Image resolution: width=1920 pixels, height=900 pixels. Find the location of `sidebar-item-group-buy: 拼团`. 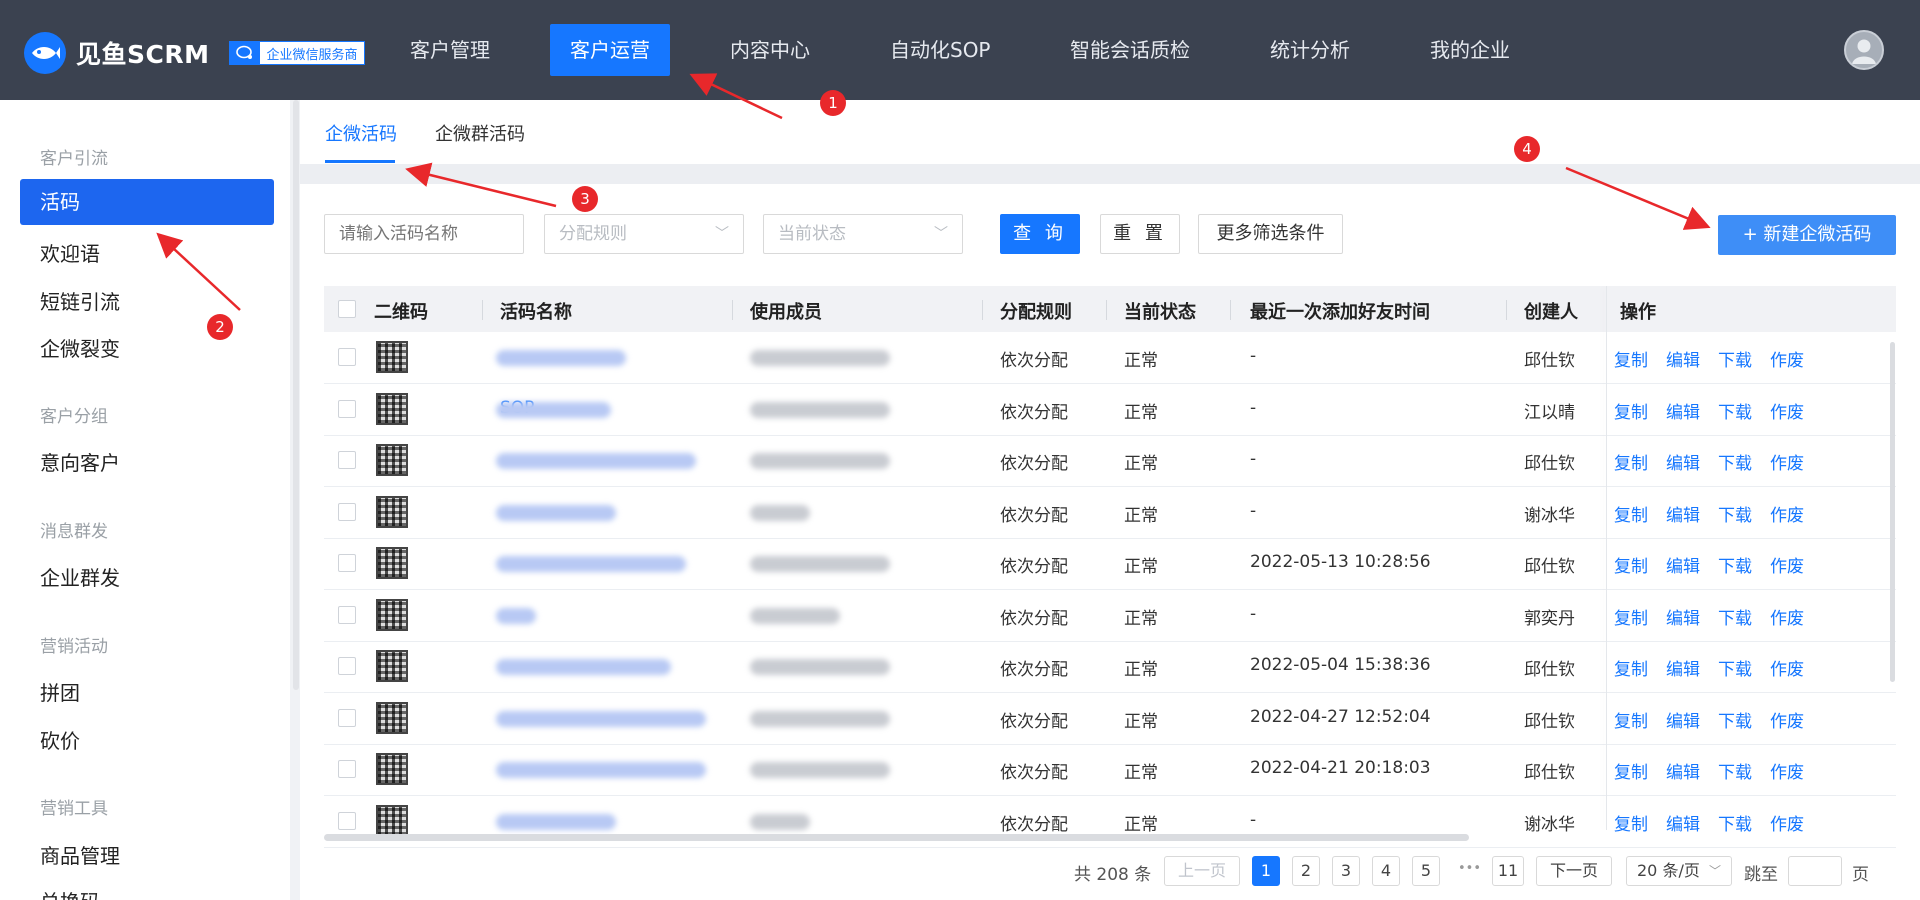

sidebar-item-group-buy: 拼团 is located at coordinates (60, 691).